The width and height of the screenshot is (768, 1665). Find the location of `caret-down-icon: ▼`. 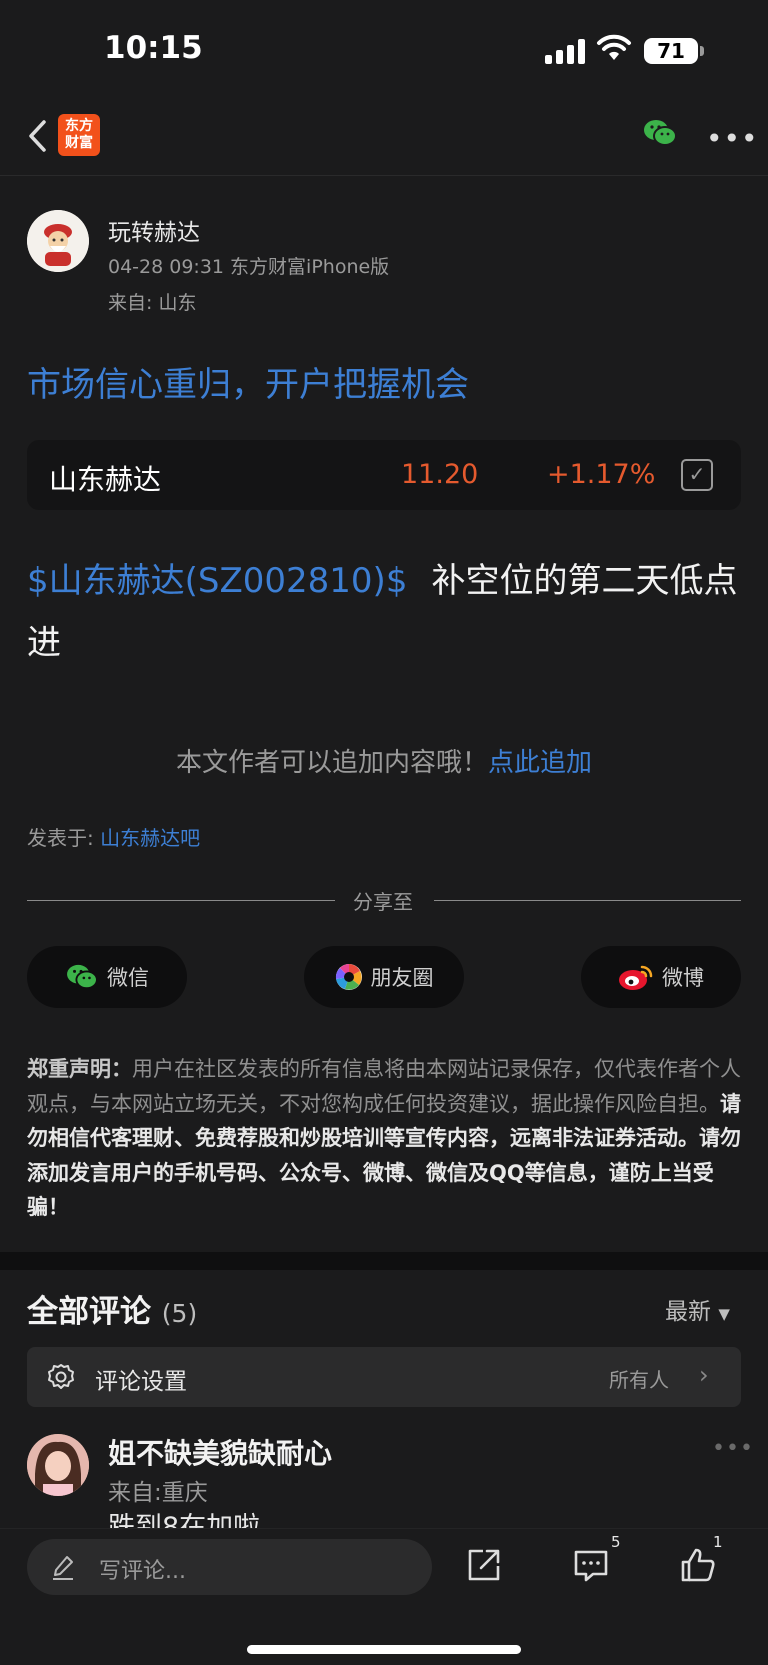

caret-down-icon: ▼ is located at coordinates (724, 1314).